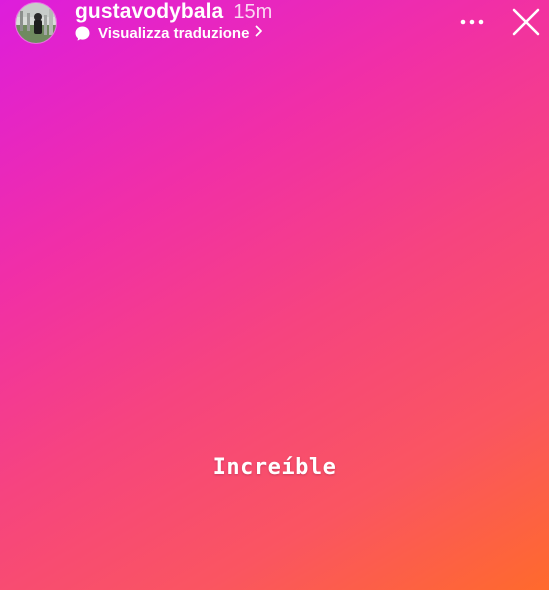 Image resolution: width=549 pixels, height=590 pixels. Describe the element at coordinates (149, 12) in the screenshot. I see `username: gustavodybala` at that location.